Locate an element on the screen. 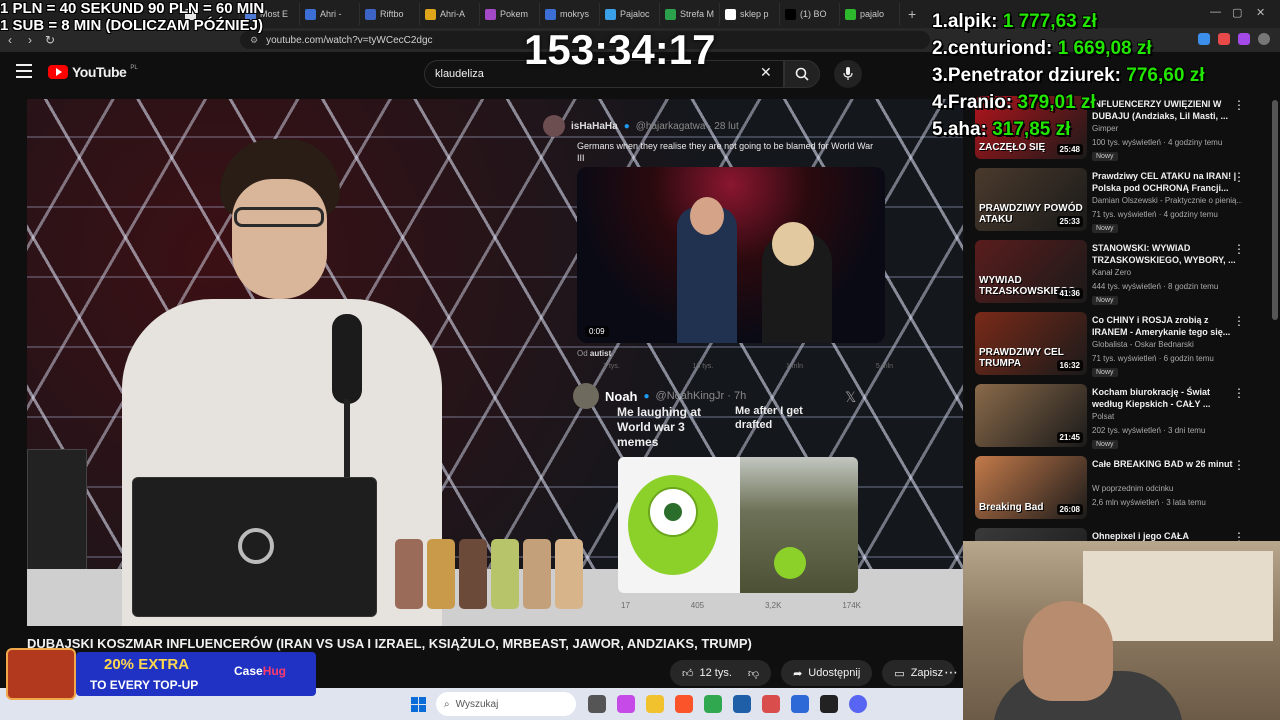 The image size is (1280, 720). discord-icon is located at coordinates (858, 704).